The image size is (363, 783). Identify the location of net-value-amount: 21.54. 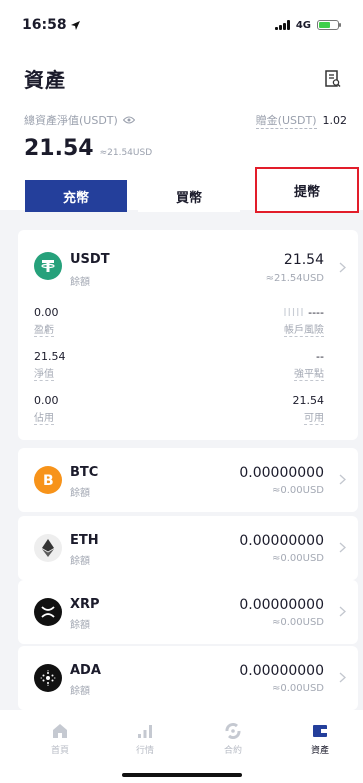
(59, 148).